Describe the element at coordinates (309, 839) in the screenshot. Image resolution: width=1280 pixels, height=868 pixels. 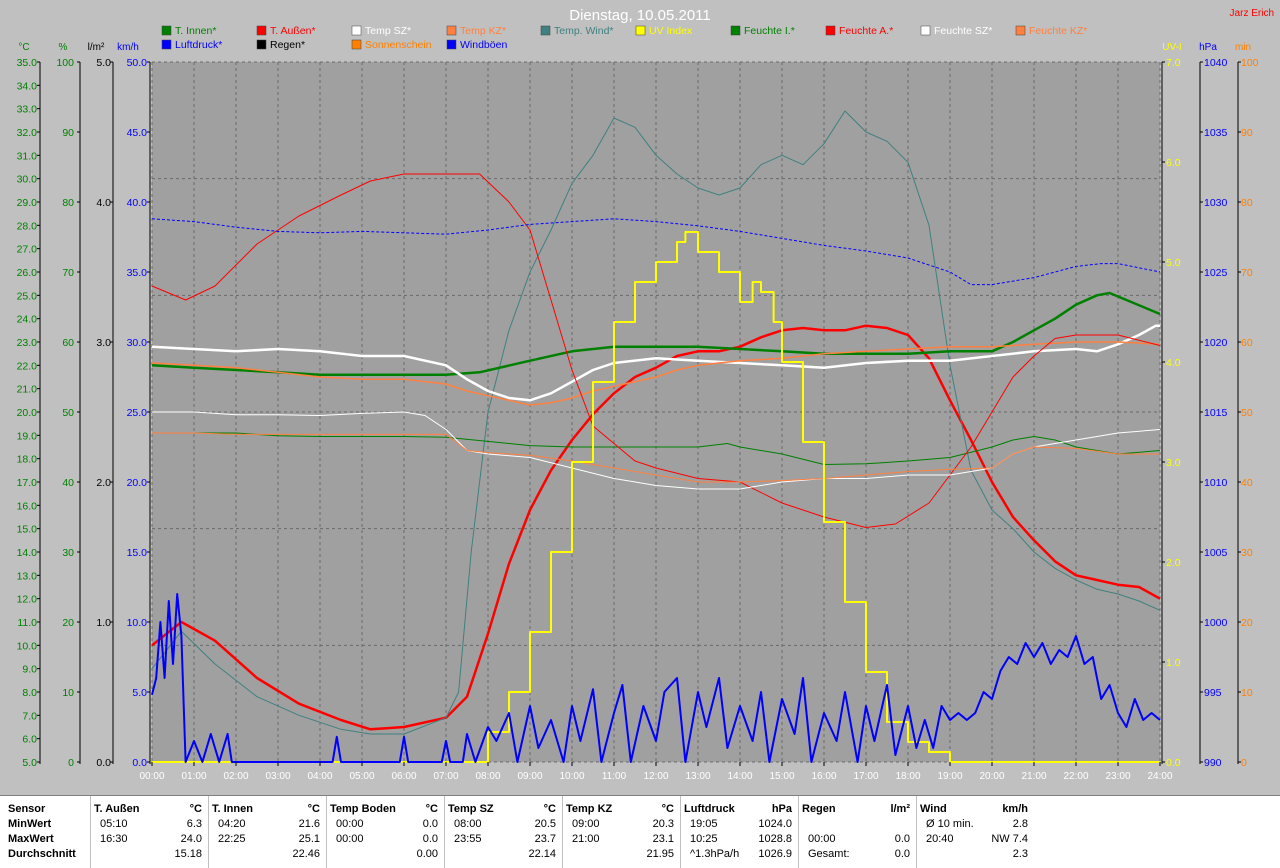
I see `table-cell-value: 25.1` at that location.